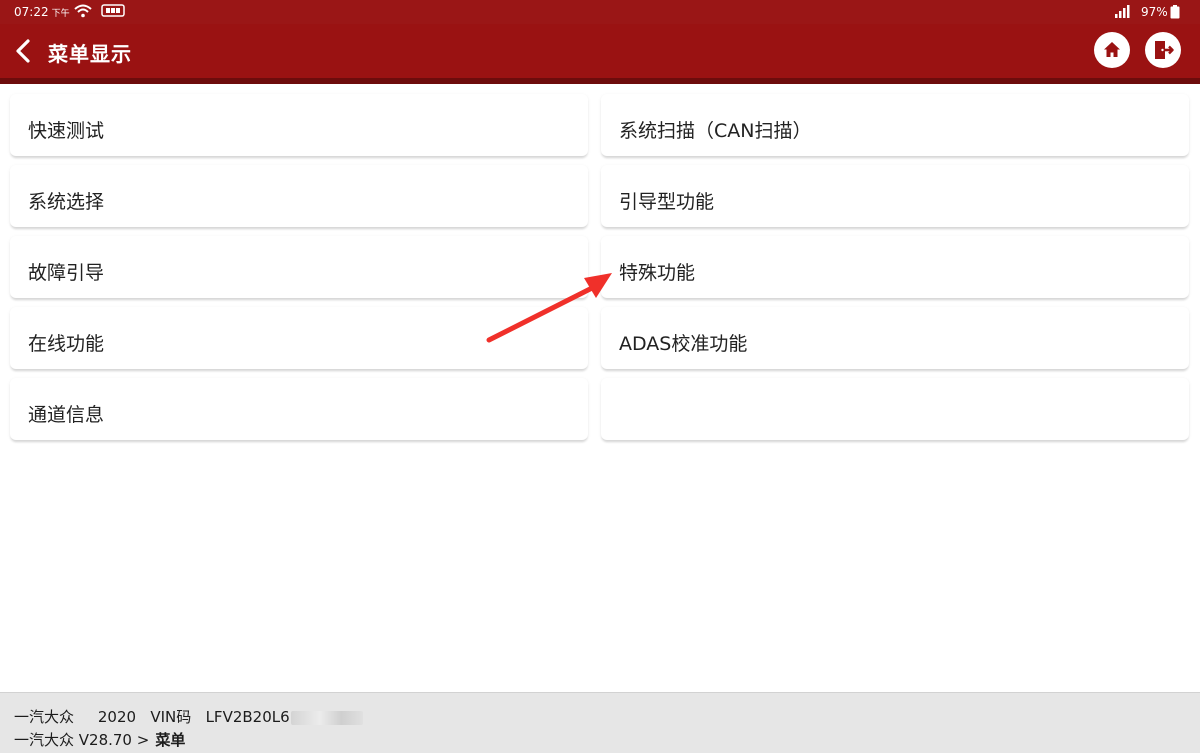 This screenshot has height=753, width=1200. I want to click on menu-item-system-select: 系统选择, so click(299, 196).